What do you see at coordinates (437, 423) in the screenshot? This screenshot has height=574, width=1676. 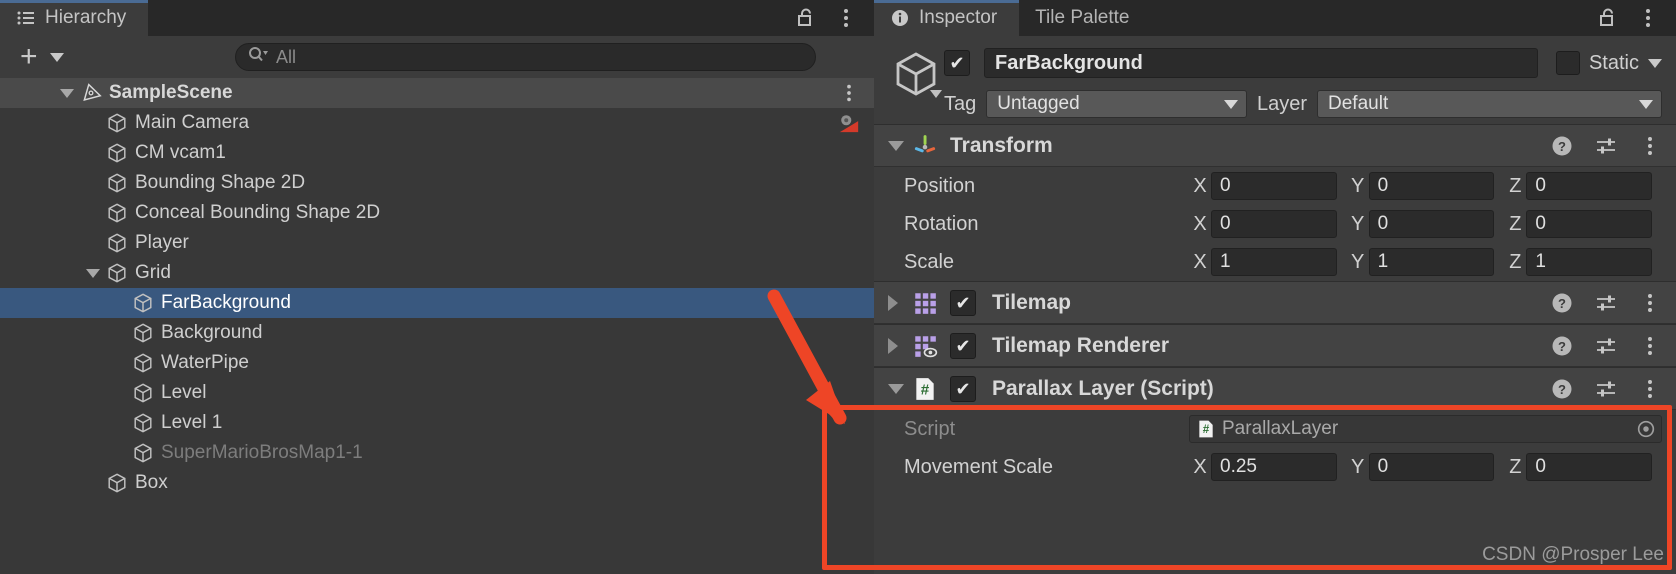 I see `hierarchy-row-level-1: Level 1` at bounding box center [437, 423].